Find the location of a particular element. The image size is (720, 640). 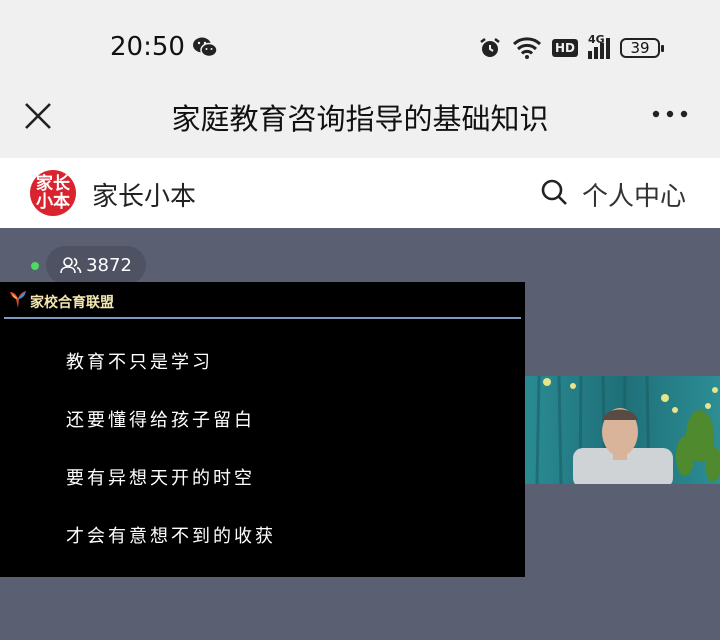

bird-logo-icon is located at coordinates (18, 299).